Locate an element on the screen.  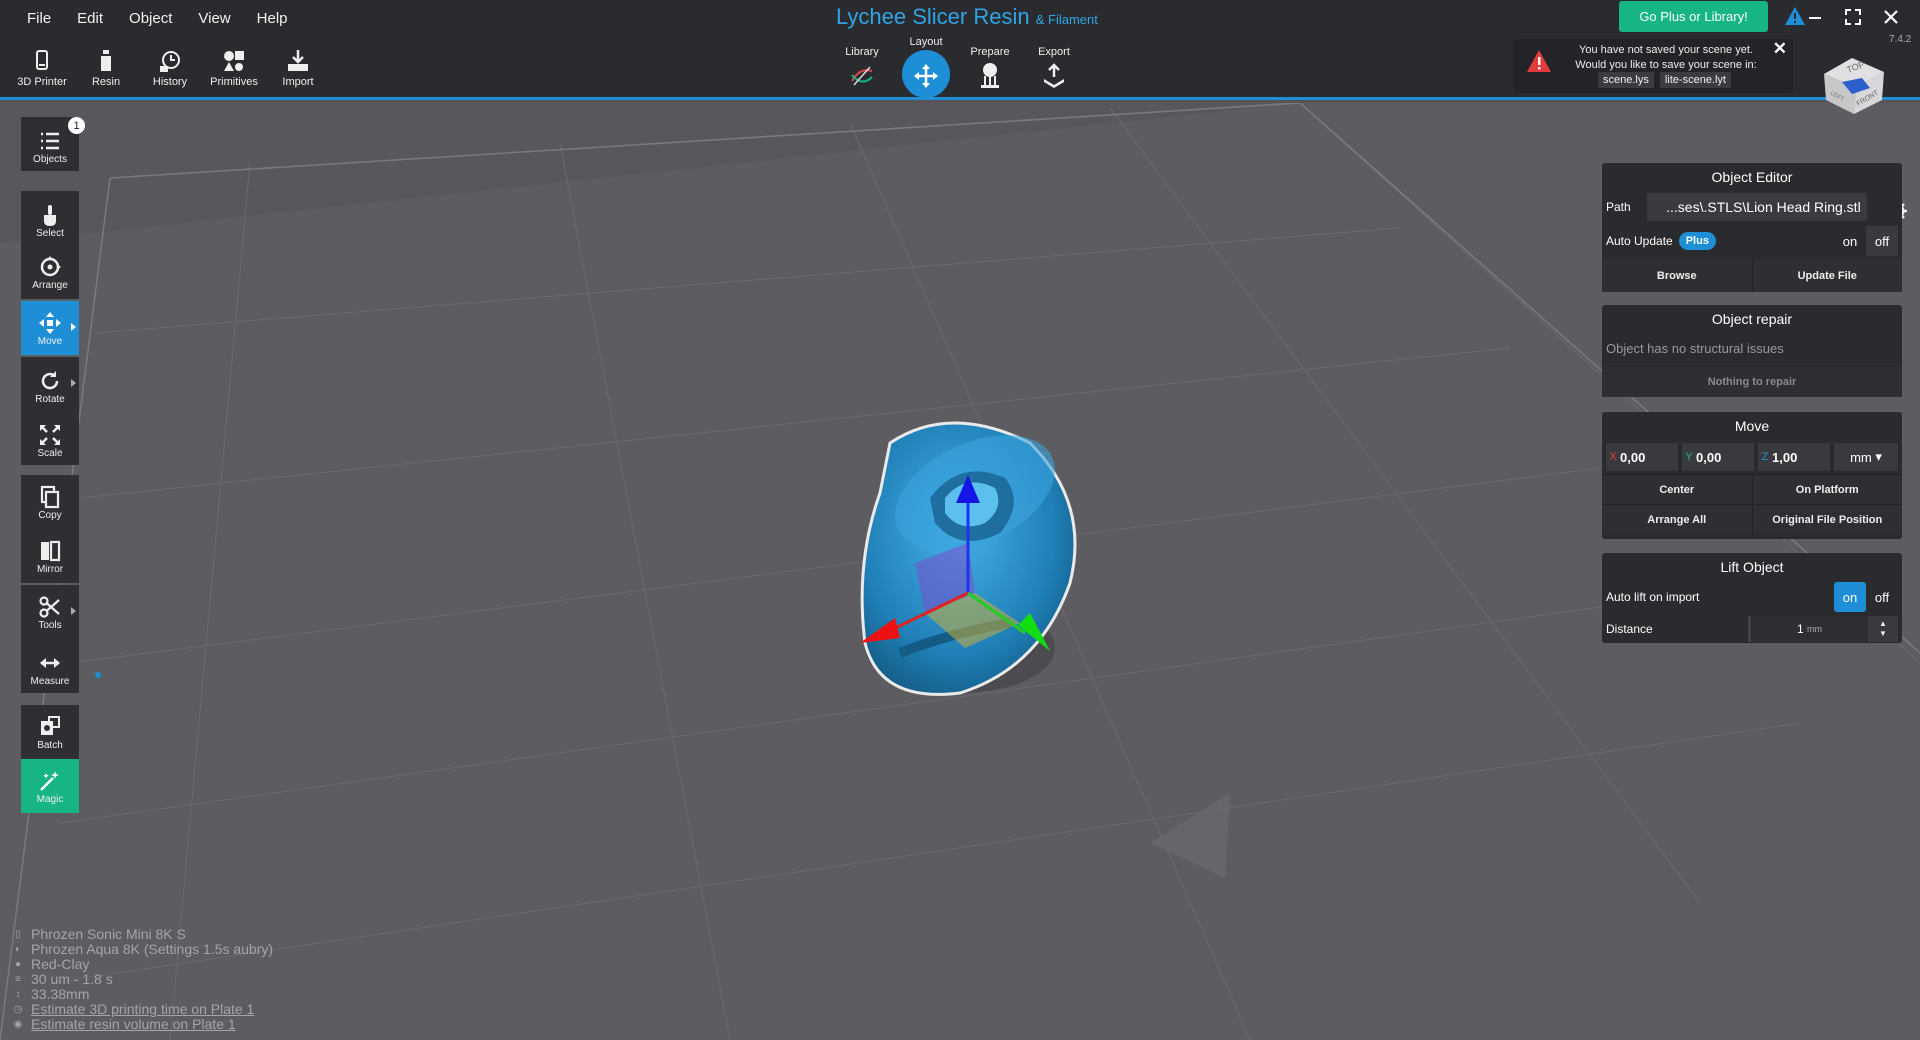
increment-icon: ▲ is located at coordinates (1883, 624).